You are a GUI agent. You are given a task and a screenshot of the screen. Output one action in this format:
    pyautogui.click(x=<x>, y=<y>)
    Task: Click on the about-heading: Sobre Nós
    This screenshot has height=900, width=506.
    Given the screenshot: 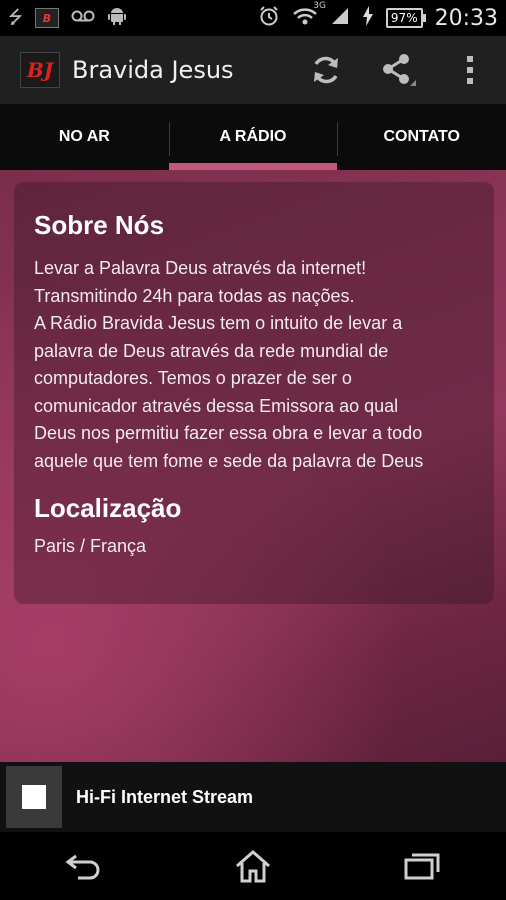 What is the action you would take?
    pyautogui.click(x=99, y=225)
    